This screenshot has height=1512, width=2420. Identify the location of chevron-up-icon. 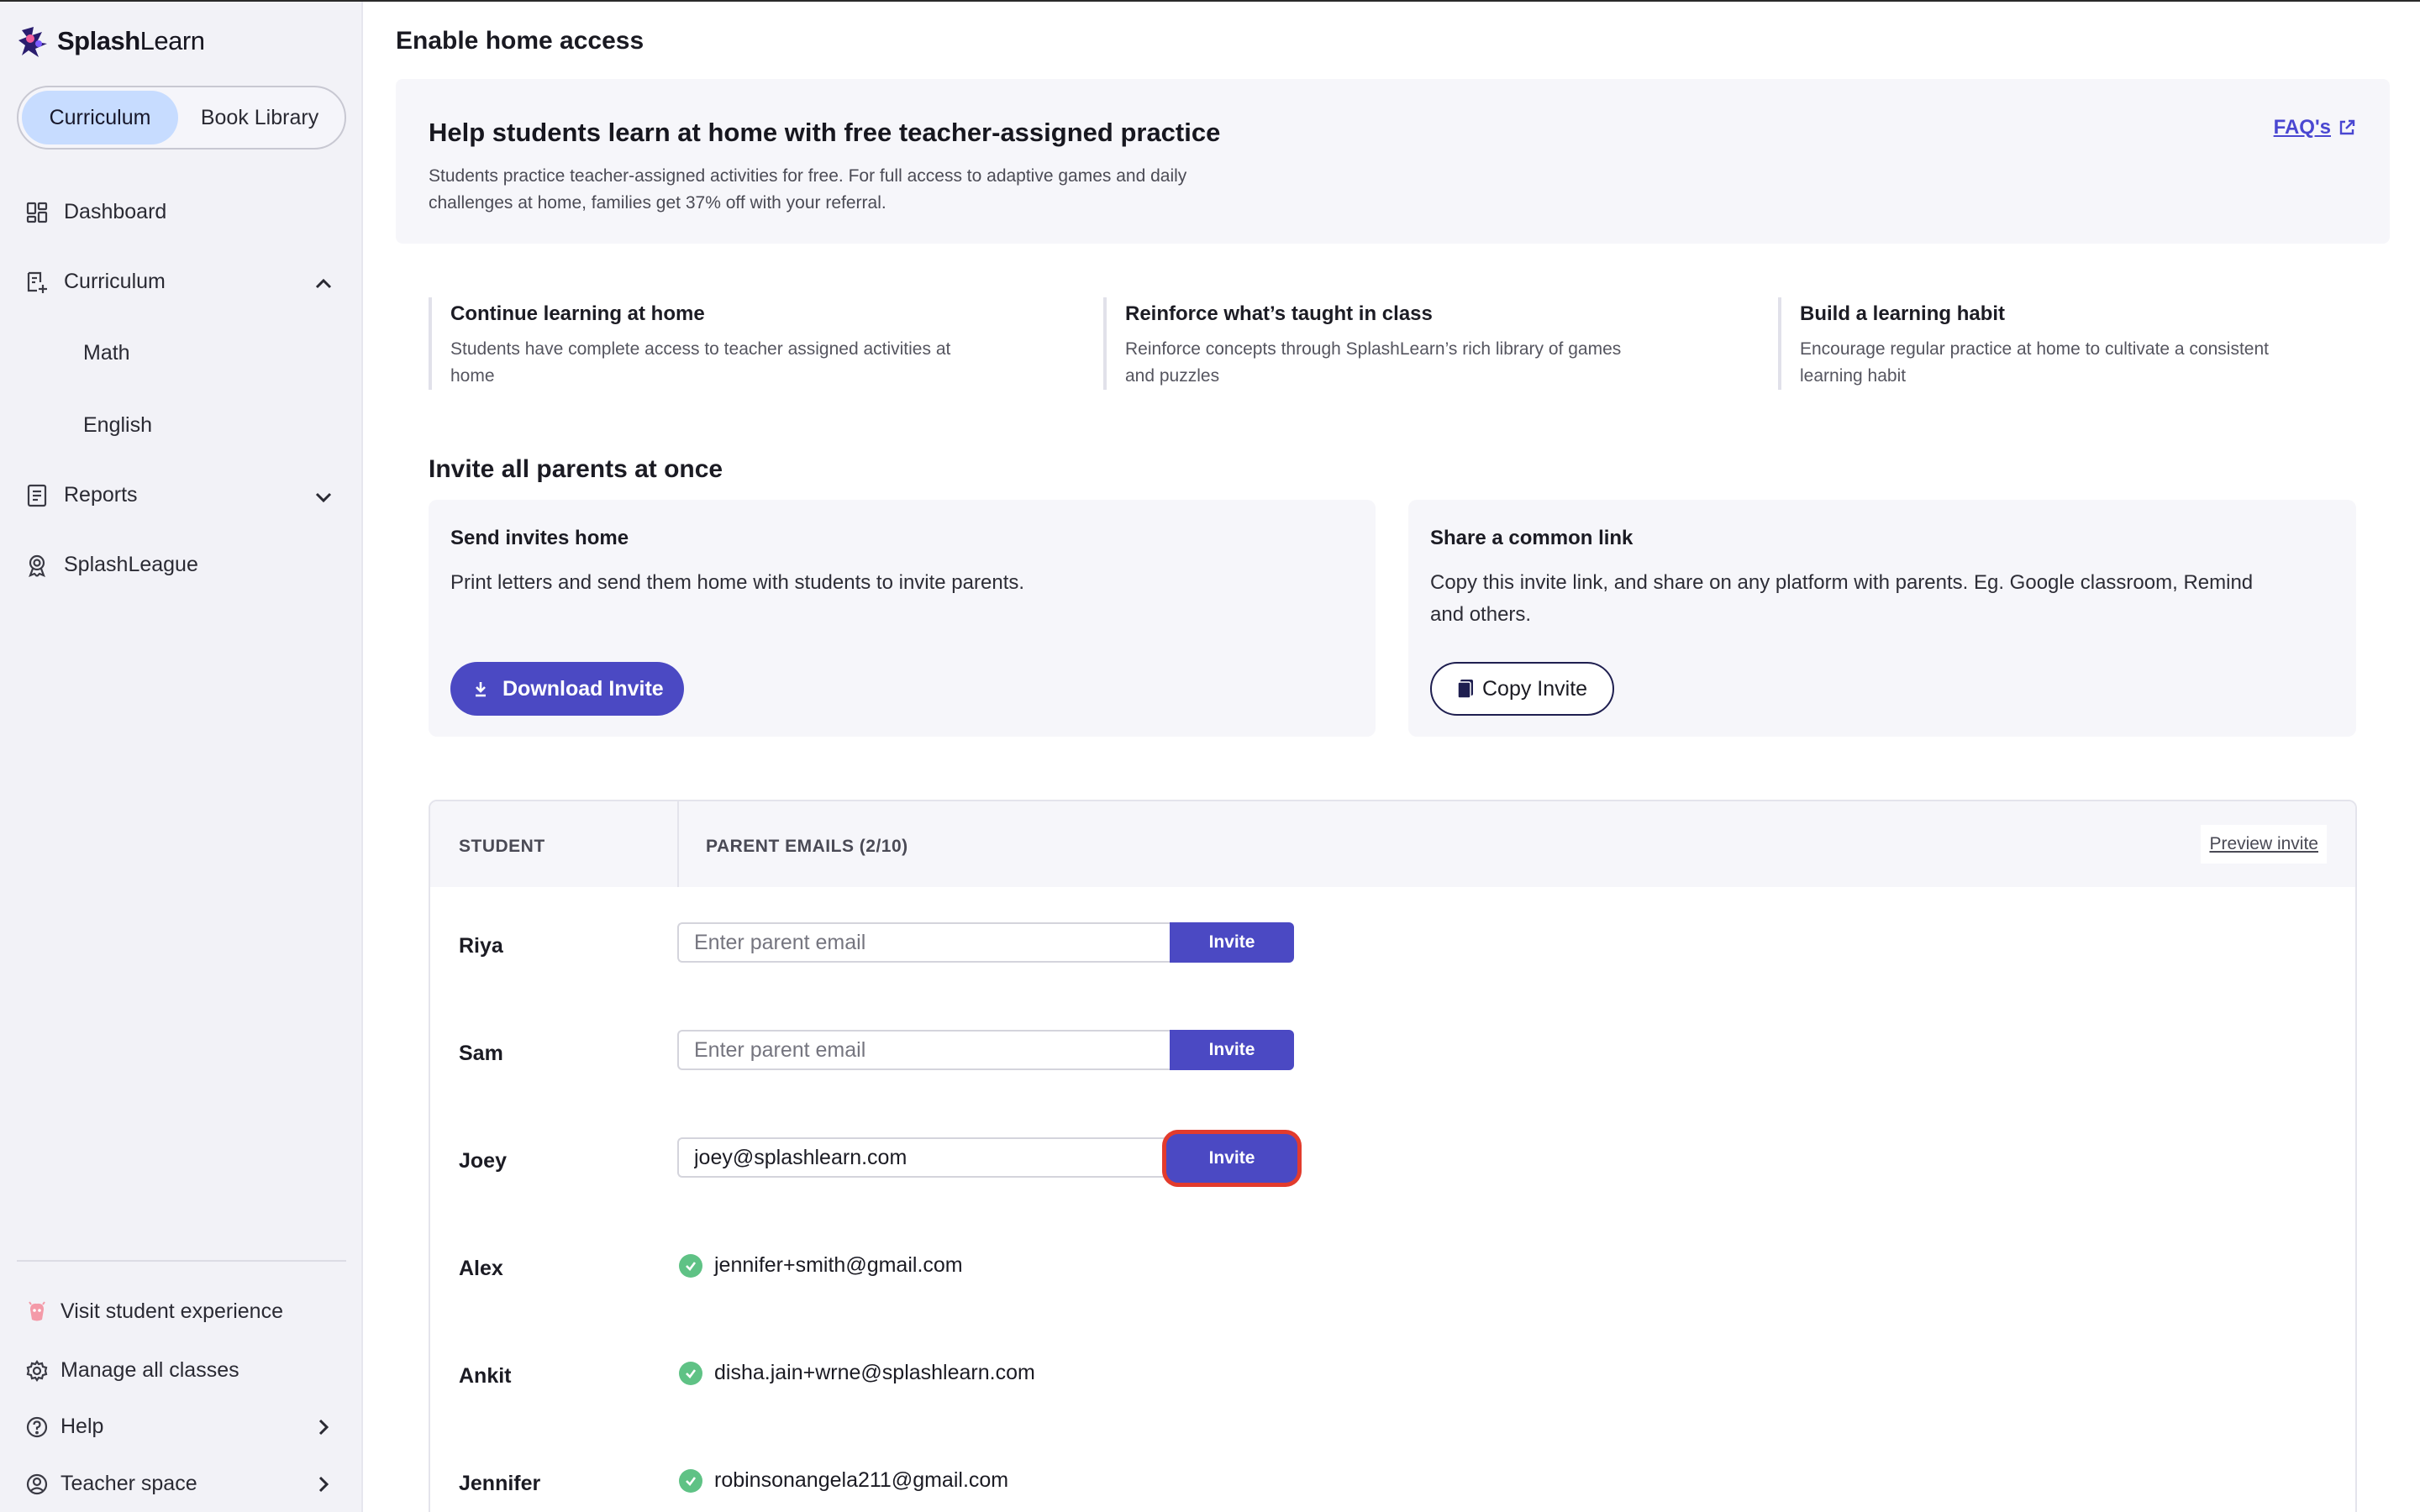
(323, 284).